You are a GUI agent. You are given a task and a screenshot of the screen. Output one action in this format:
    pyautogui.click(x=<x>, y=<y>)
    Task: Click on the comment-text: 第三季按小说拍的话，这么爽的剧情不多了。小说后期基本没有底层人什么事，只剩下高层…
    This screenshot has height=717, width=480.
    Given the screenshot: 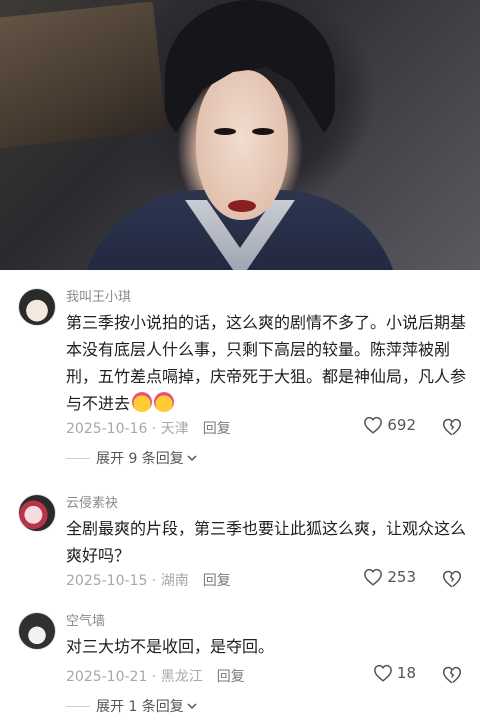 What is the action you would take?
    pyautogui.click(x=266, y=363)
    